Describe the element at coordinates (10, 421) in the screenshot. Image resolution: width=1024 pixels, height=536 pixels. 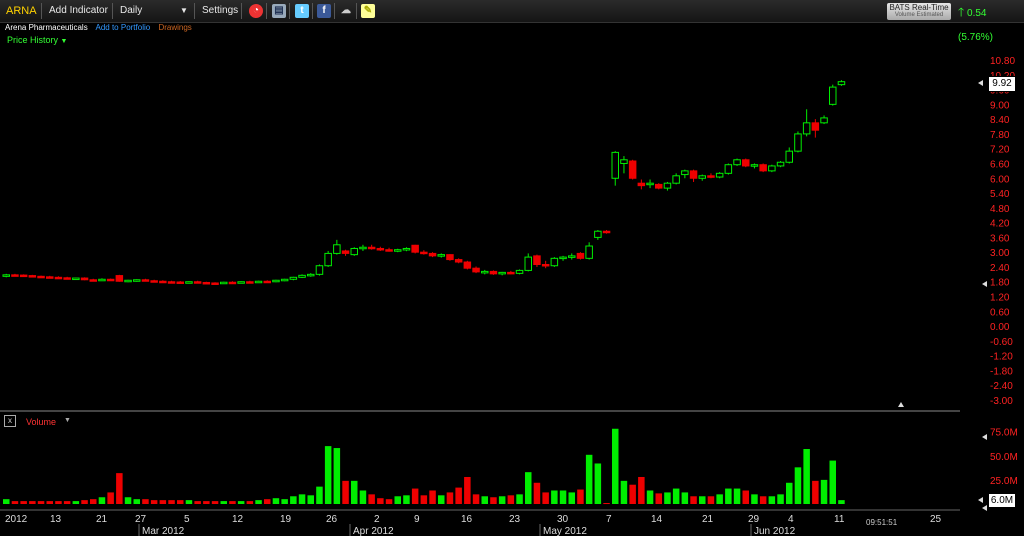
I see `close-icon: x` at that location.